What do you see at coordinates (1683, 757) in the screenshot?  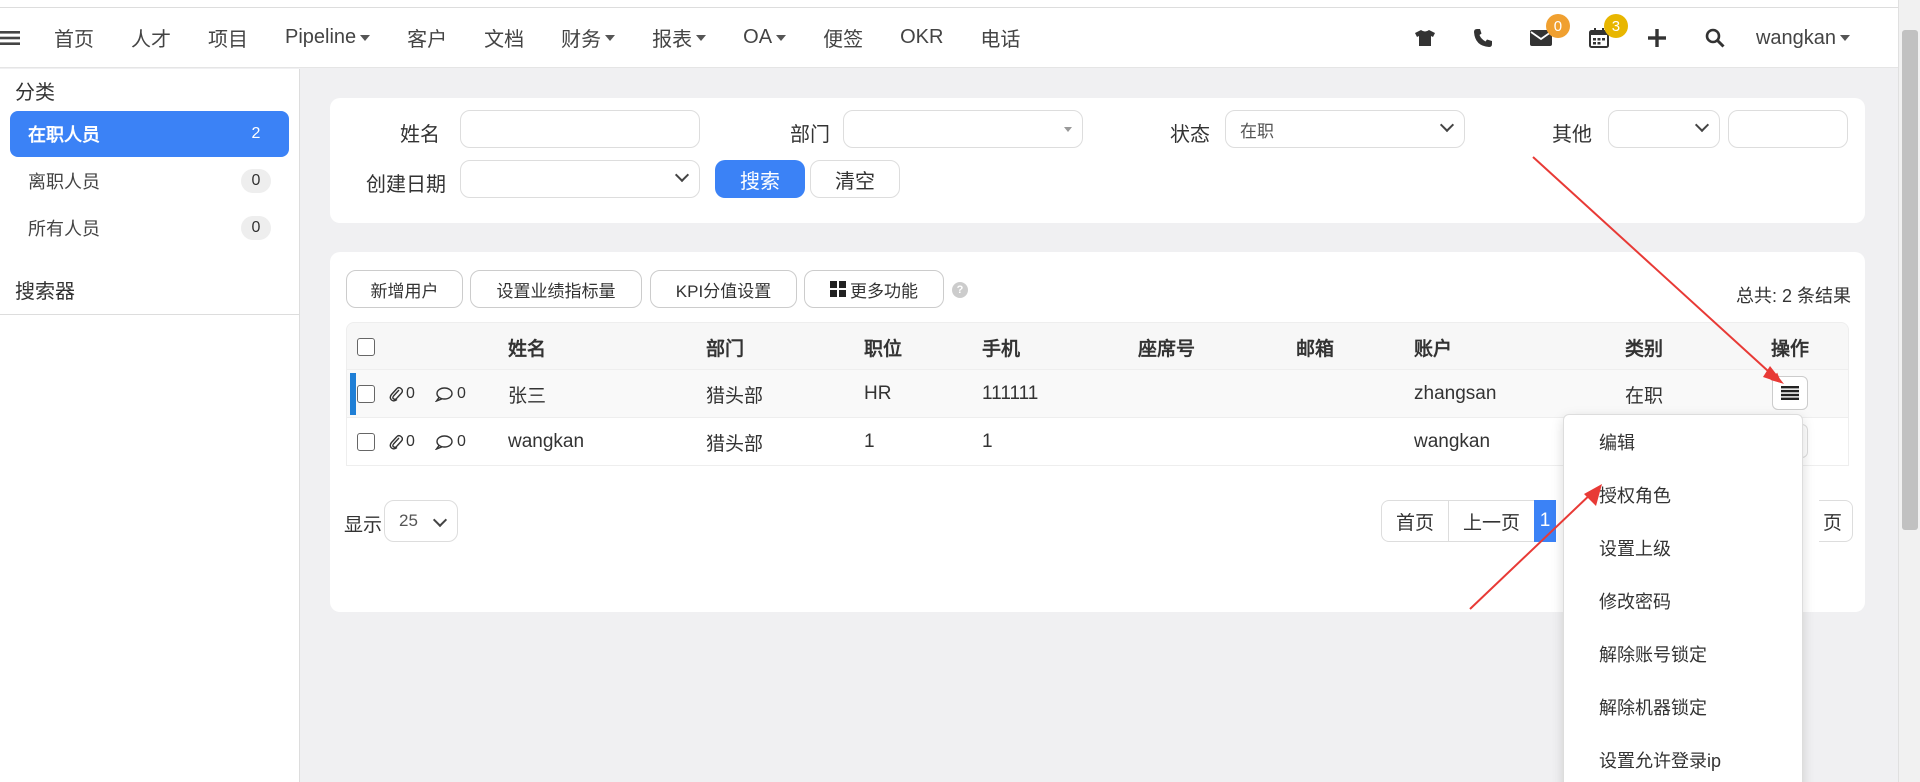 I see `action-menu-item-6: 设置允许登录ip` at bounding box center [1683, 757].